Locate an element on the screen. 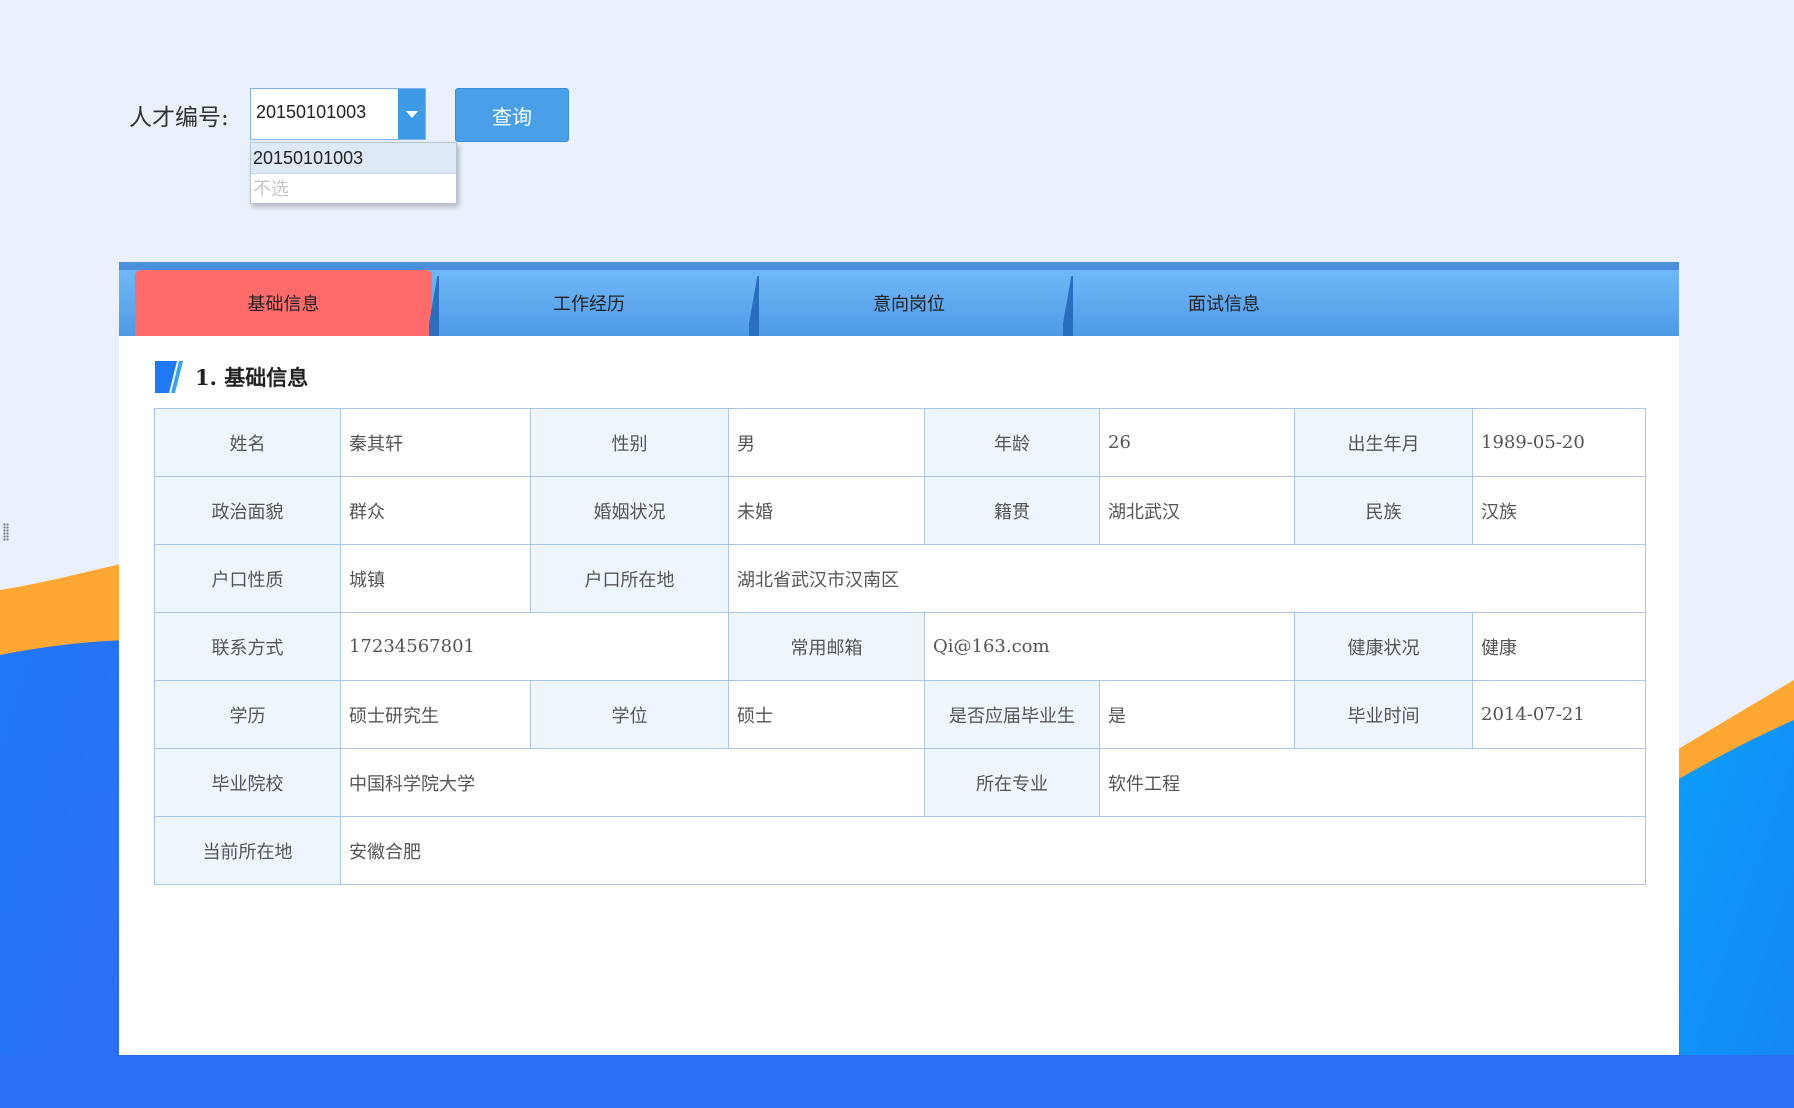  section-header: 1. 基础信息 is located at coordinates (231, 377).